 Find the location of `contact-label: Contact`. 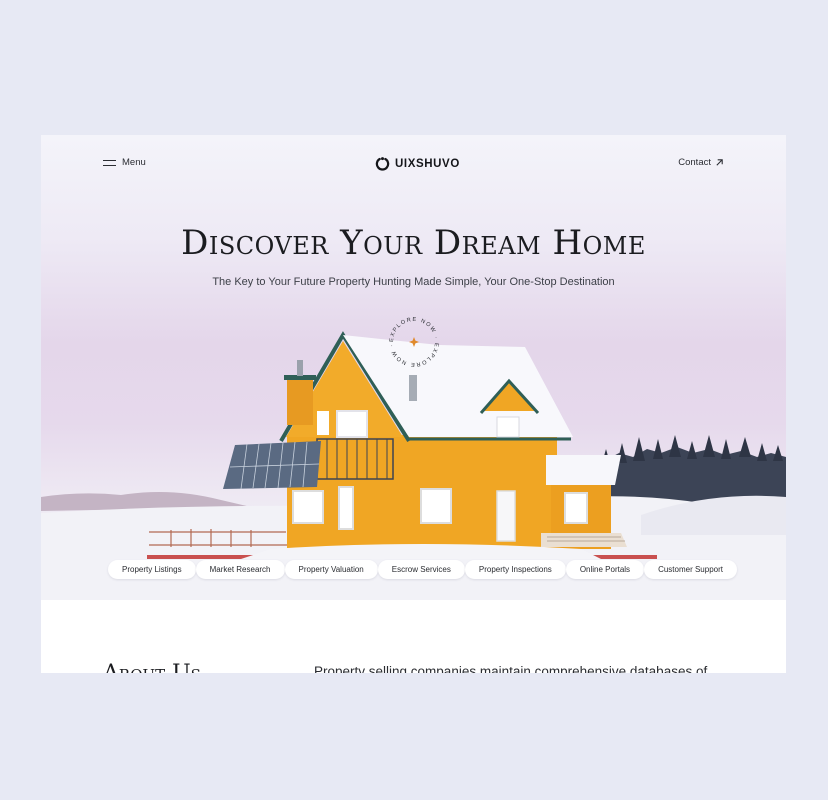

contact-label: Contact is located at coordinates (694, 162).